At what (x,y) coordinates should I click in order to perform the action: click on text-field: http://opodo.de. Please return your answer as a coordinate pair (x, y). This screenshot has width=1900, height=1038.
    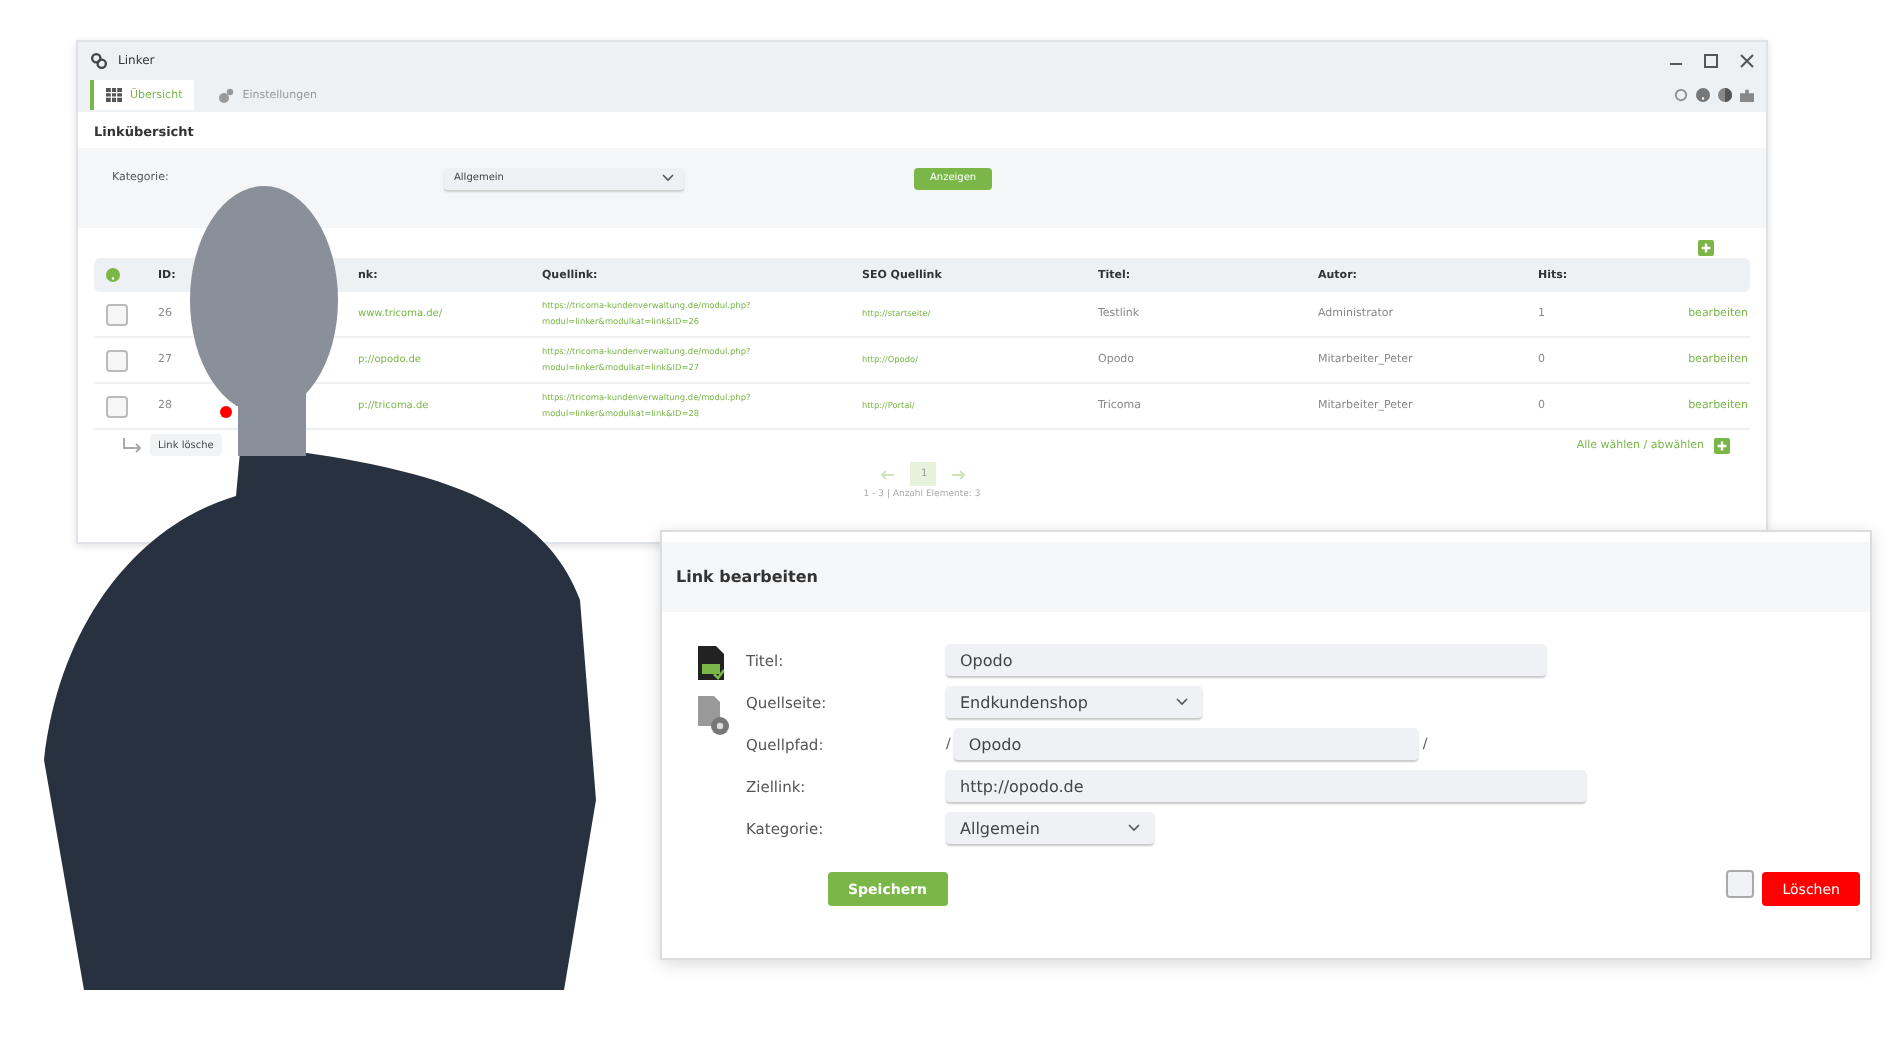
    Looking at the image, I should click on (1266, 786).